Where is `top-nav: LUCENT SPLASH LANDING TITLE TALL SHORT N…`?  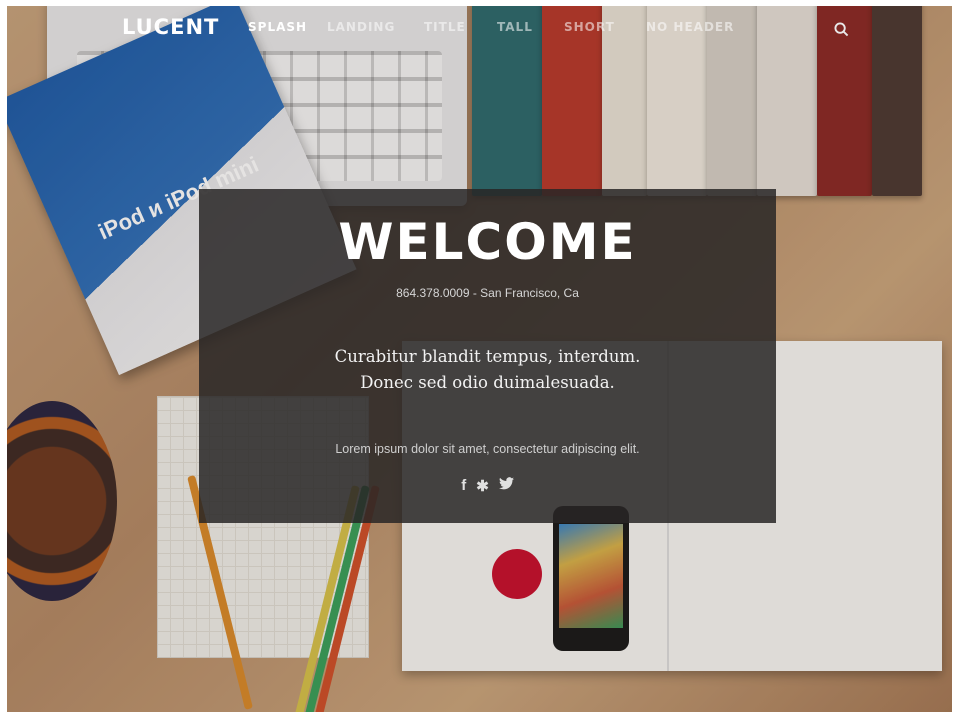 top-nav: LUCENT SPLASH LANDING TITLE TALL SHORT N… is located at coordinates (479, 27).